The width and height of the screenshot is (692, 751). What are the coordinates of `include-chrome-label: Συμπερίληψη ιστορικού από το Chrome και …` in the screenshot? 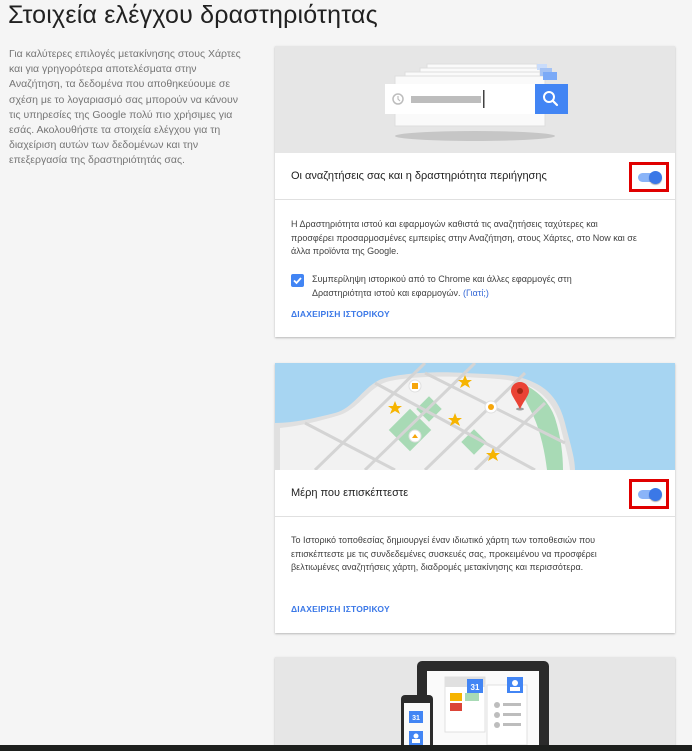 It's located at (462, 286).